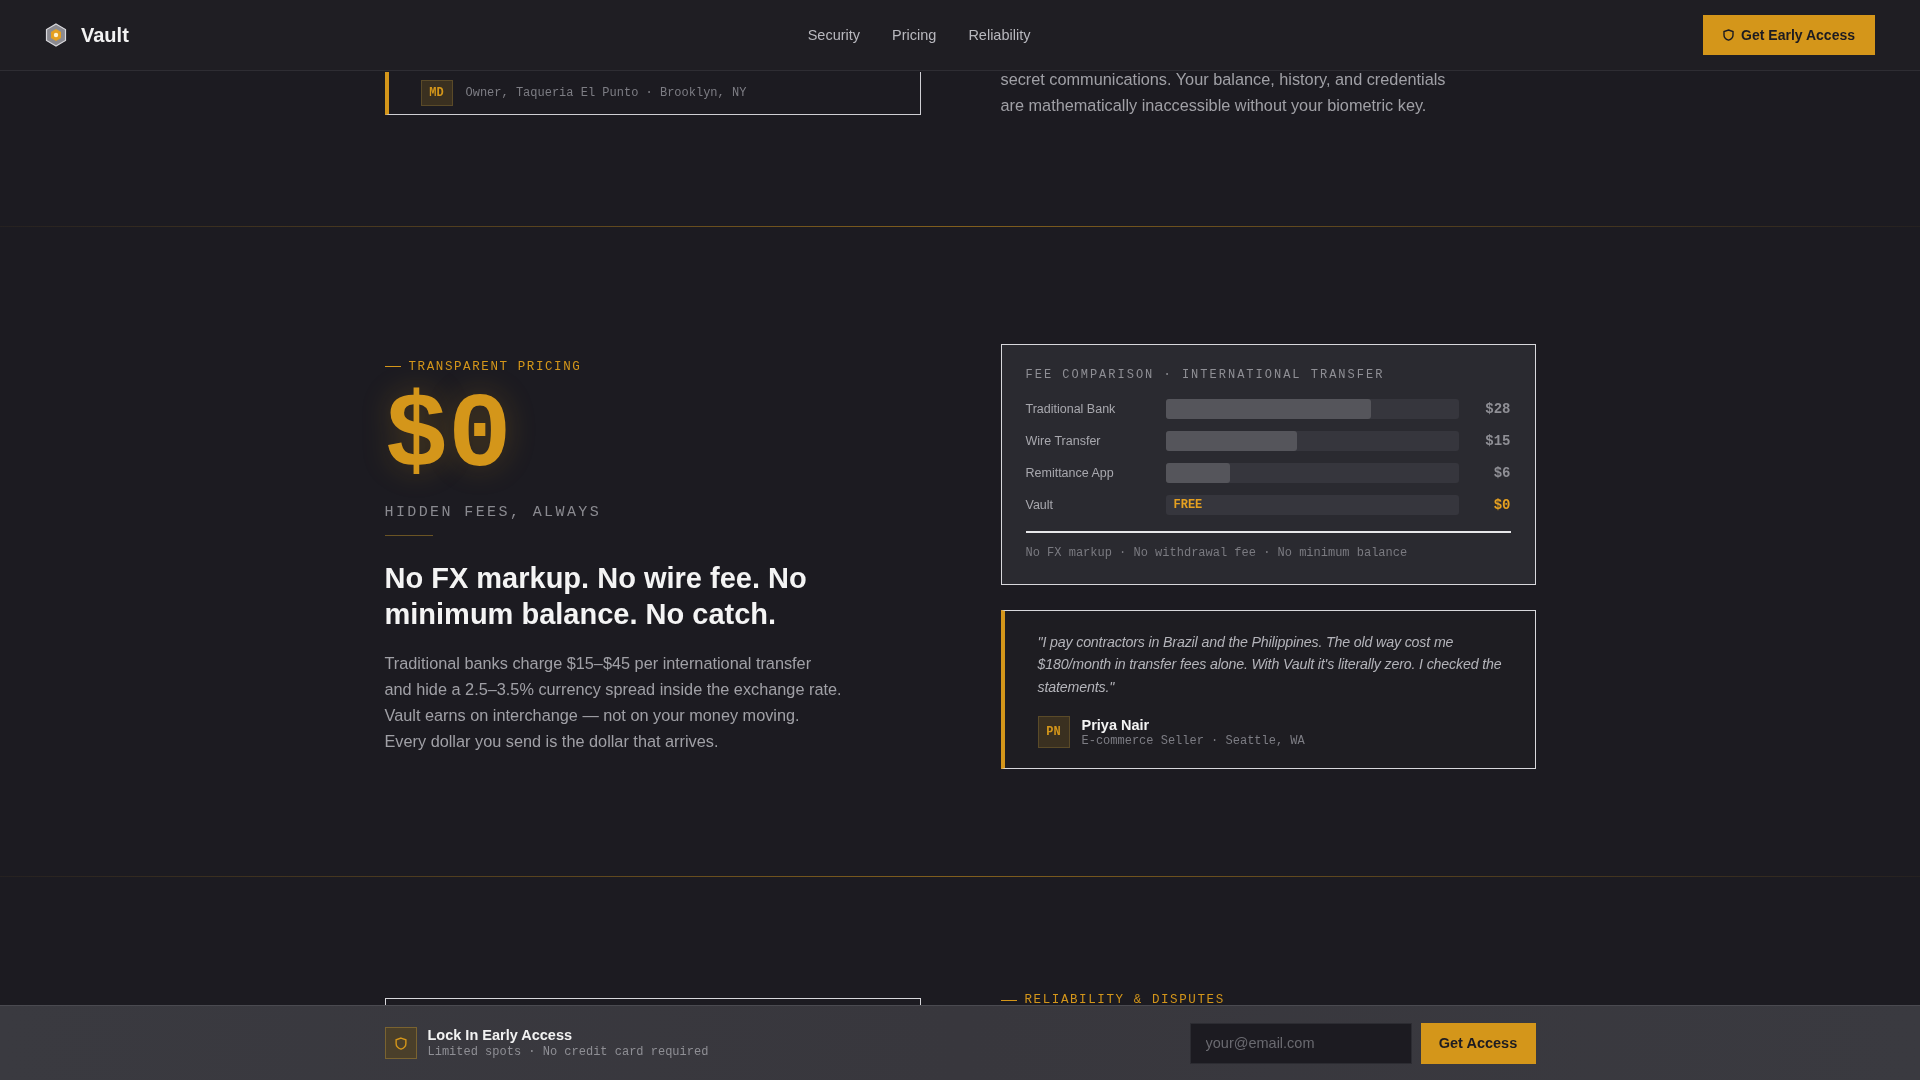  I want to click on hexagon-logo-icon, so click(56, 35).